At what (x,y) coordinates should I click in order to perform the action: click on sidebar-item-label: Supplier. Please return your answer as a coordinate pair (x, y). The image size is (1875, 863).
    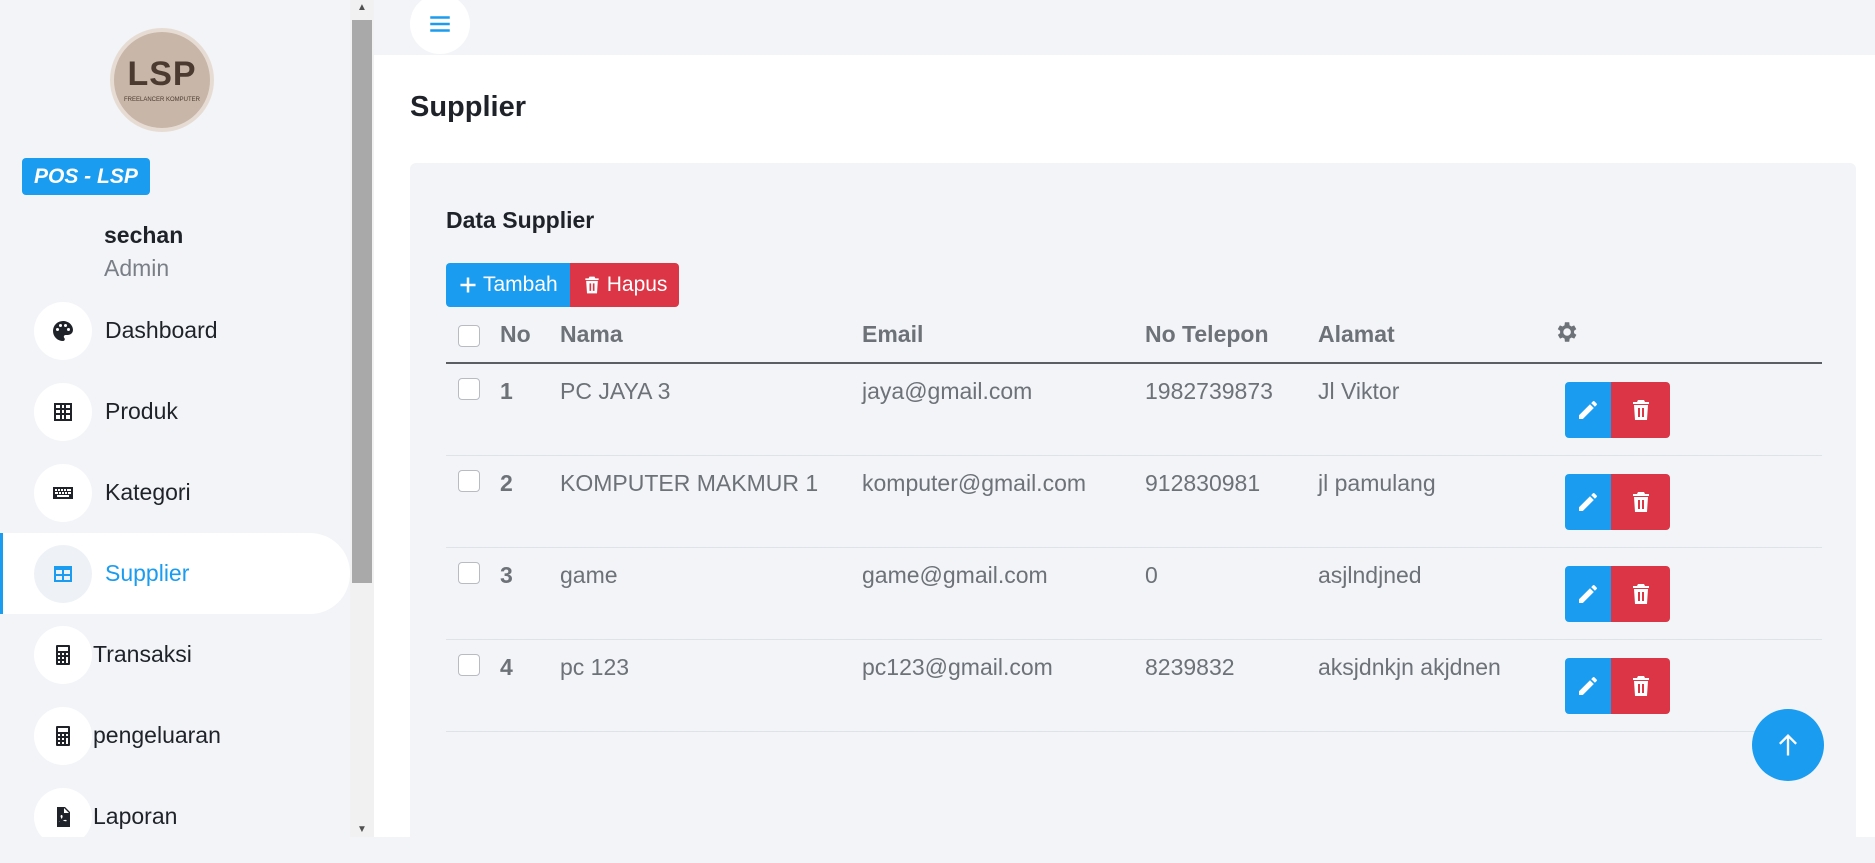
    Looking at the image, I should click on (147, 573).